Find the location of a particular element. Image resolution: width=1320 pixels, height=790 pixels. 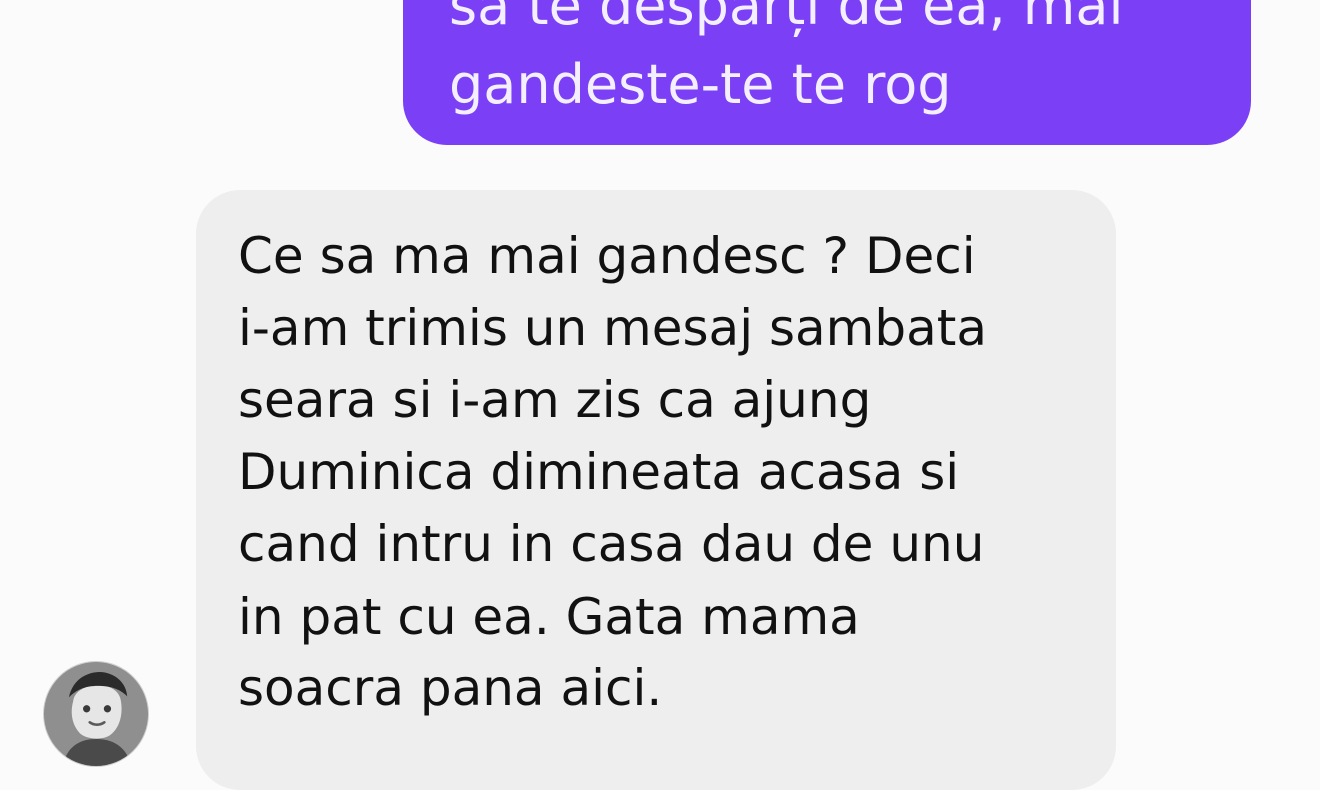

incoming-message-line: Ce sa ma mai gandesc ? Deci is located at coordinates (607, 256).